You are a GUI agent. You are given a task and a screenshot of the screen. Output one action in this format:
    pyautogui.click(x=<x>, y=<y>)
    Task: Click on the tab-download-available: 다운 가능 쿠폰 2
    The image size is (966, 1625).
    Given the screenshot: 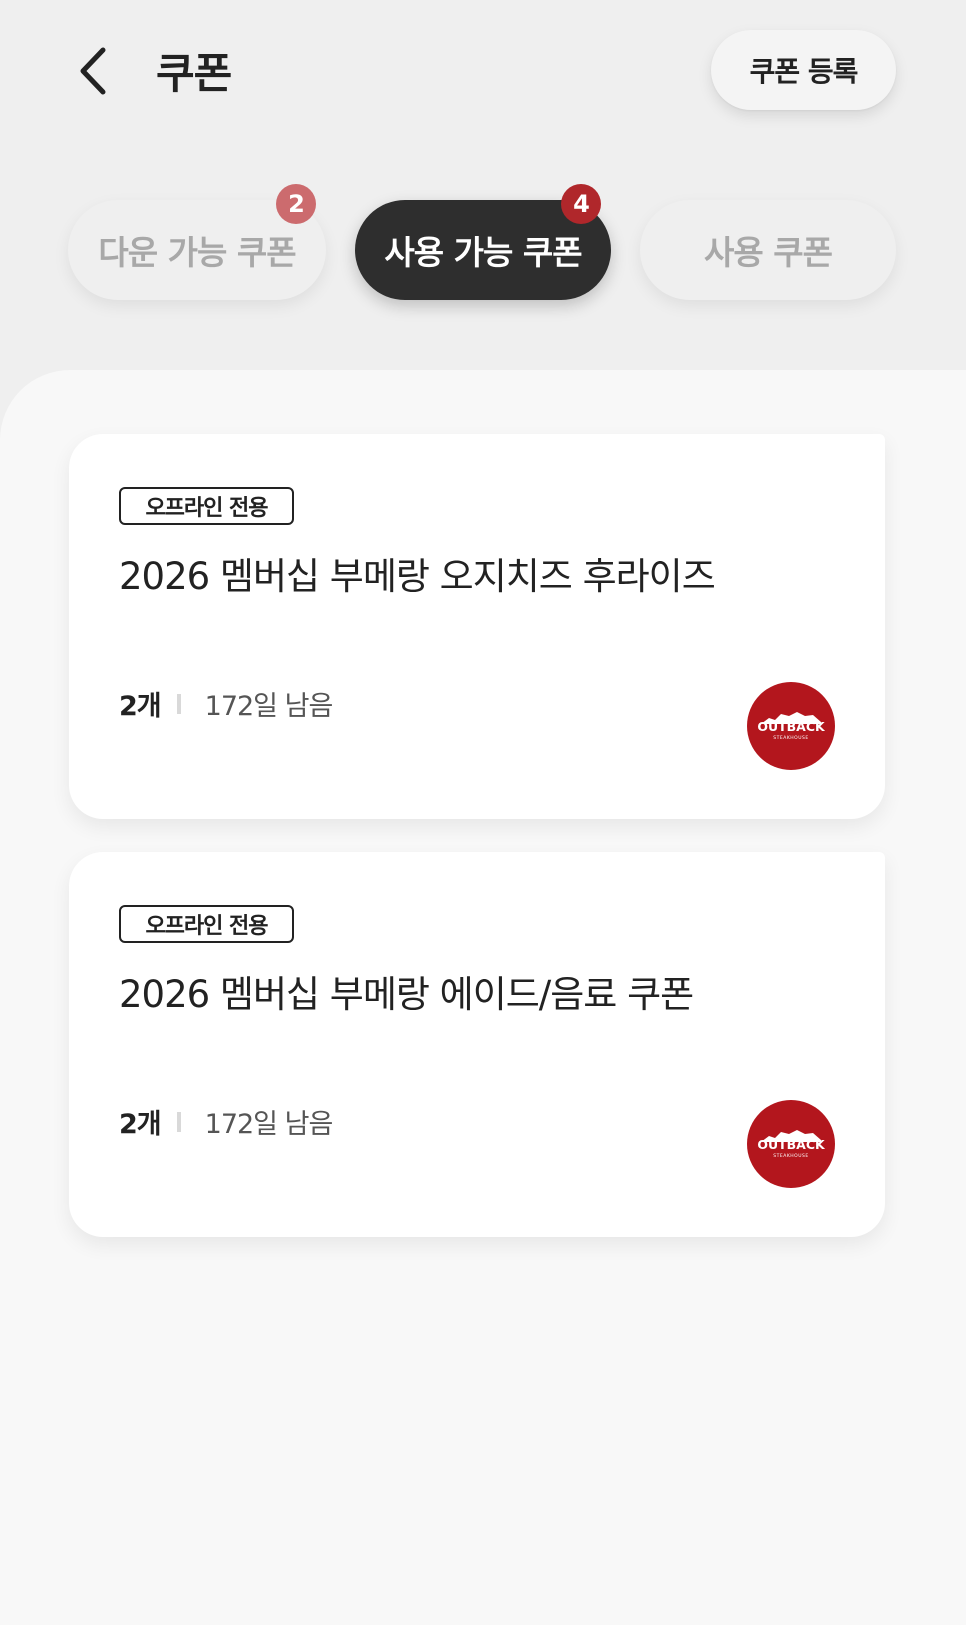 What is the action you would take?
    pyautogui.click(x=197, y=242)
    